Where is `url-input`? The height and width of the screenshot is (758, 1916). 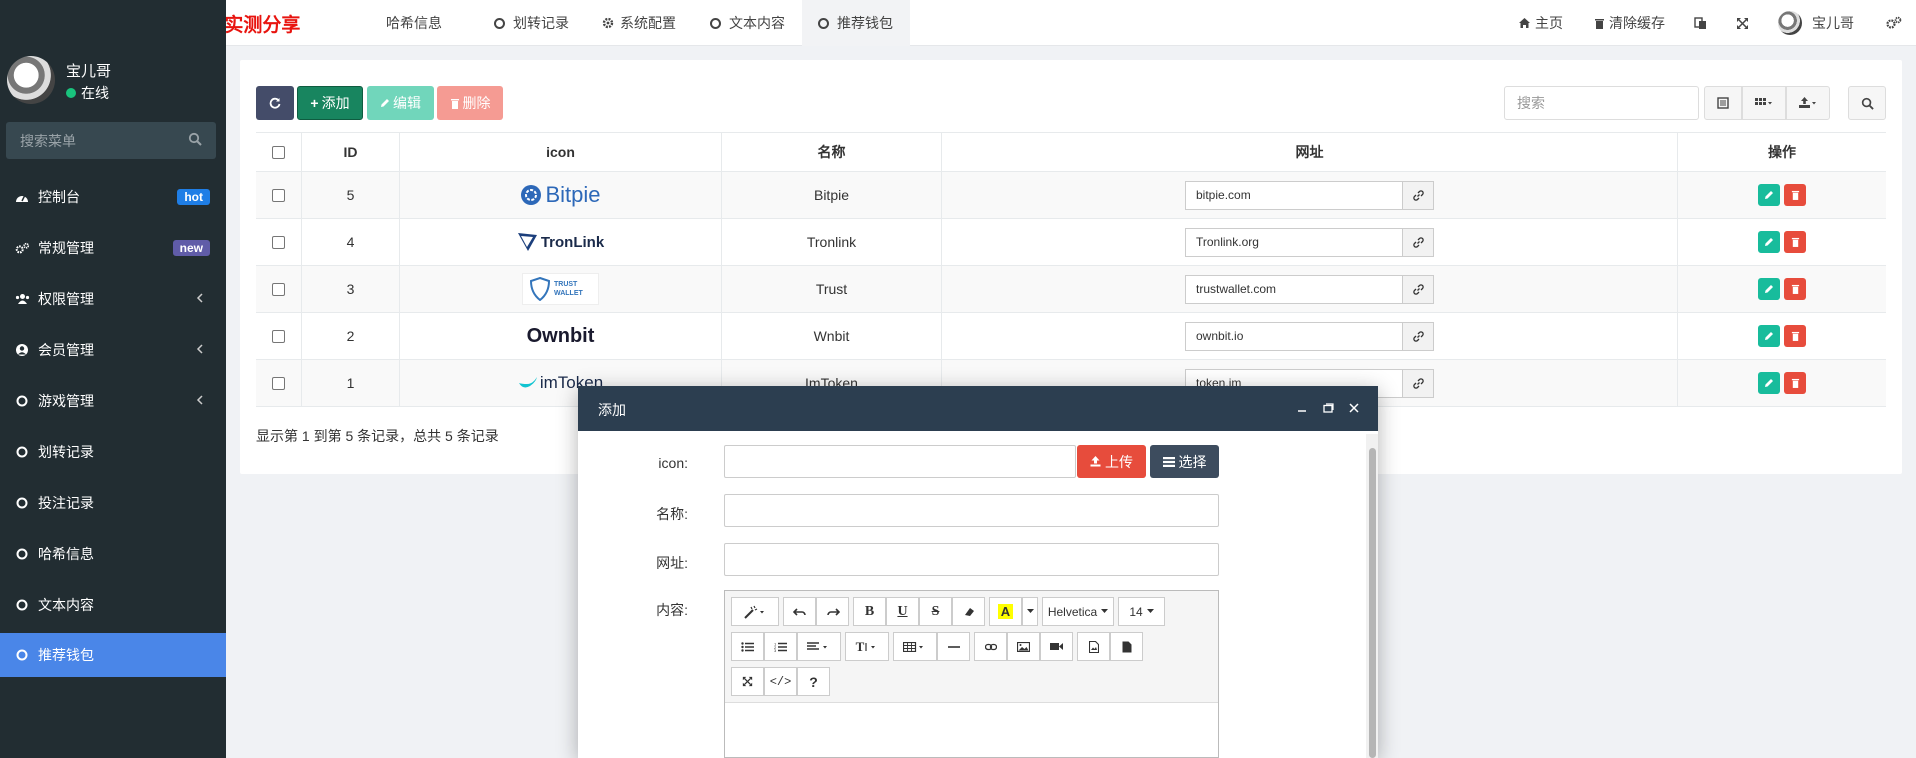 url-input is located at coordinates (971, 559).